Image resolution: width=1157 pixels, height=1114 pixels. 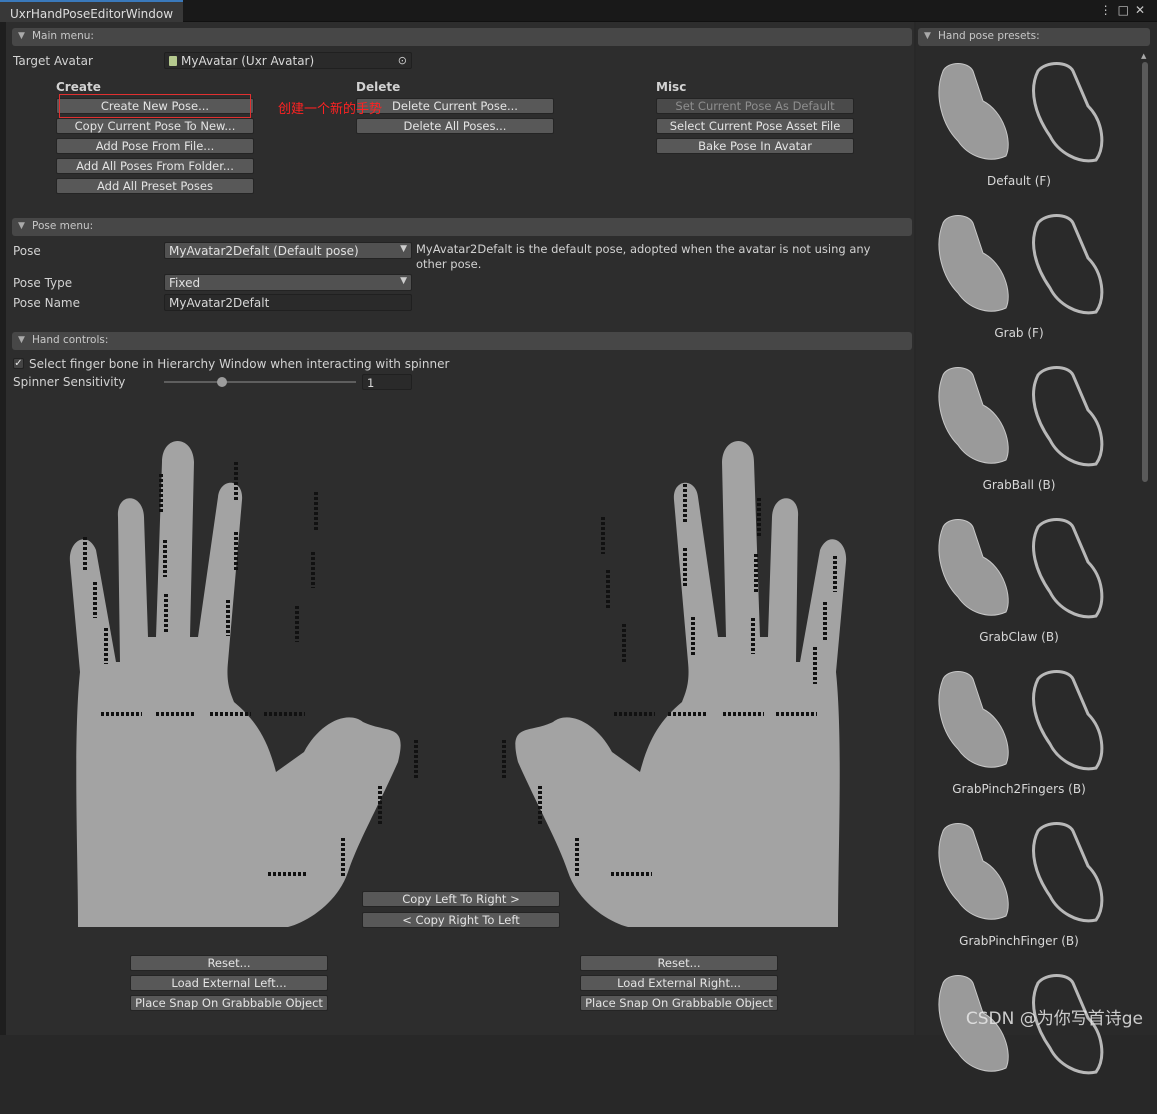 What do you see at coordinates (1019, 789) in the screenshot?
I see `preset-name: GrabPinch2Fingers (B)` at bounding box center [1019, 789].